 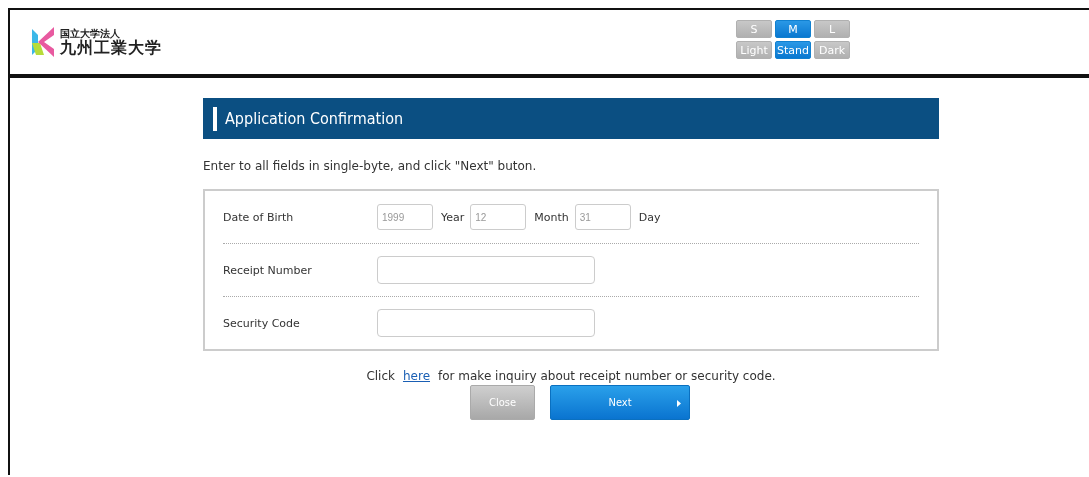 What do you see at coordinates (405, 217) in the screenshot?
I see `date-input-field: 1999` at bounding box center [405, 217].